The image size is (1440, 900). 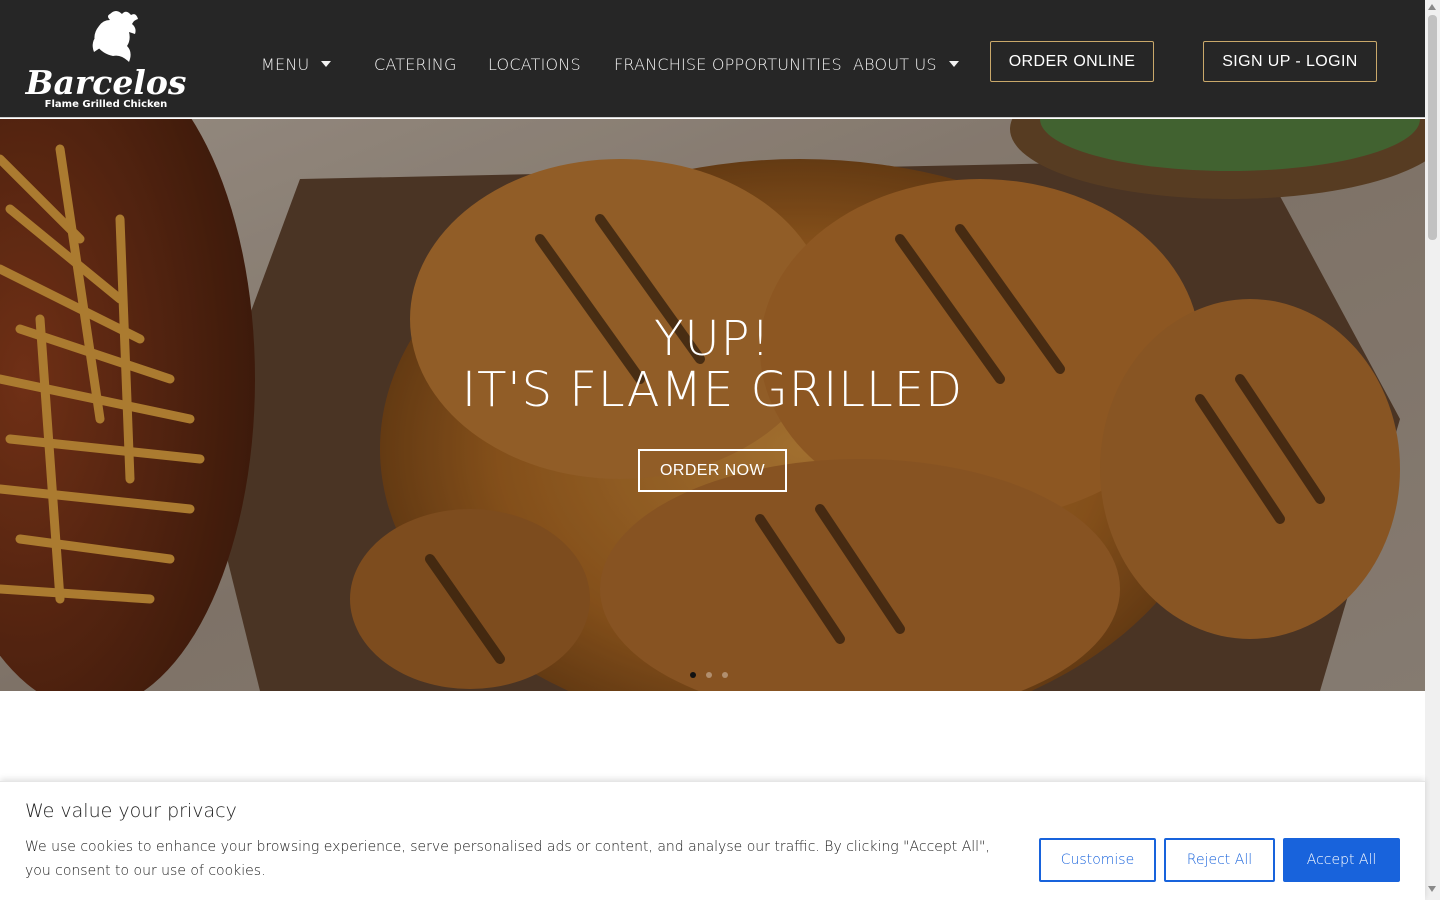 I want to click on nav-item-locations: LOCATIONS, so click(x=534, y=64).